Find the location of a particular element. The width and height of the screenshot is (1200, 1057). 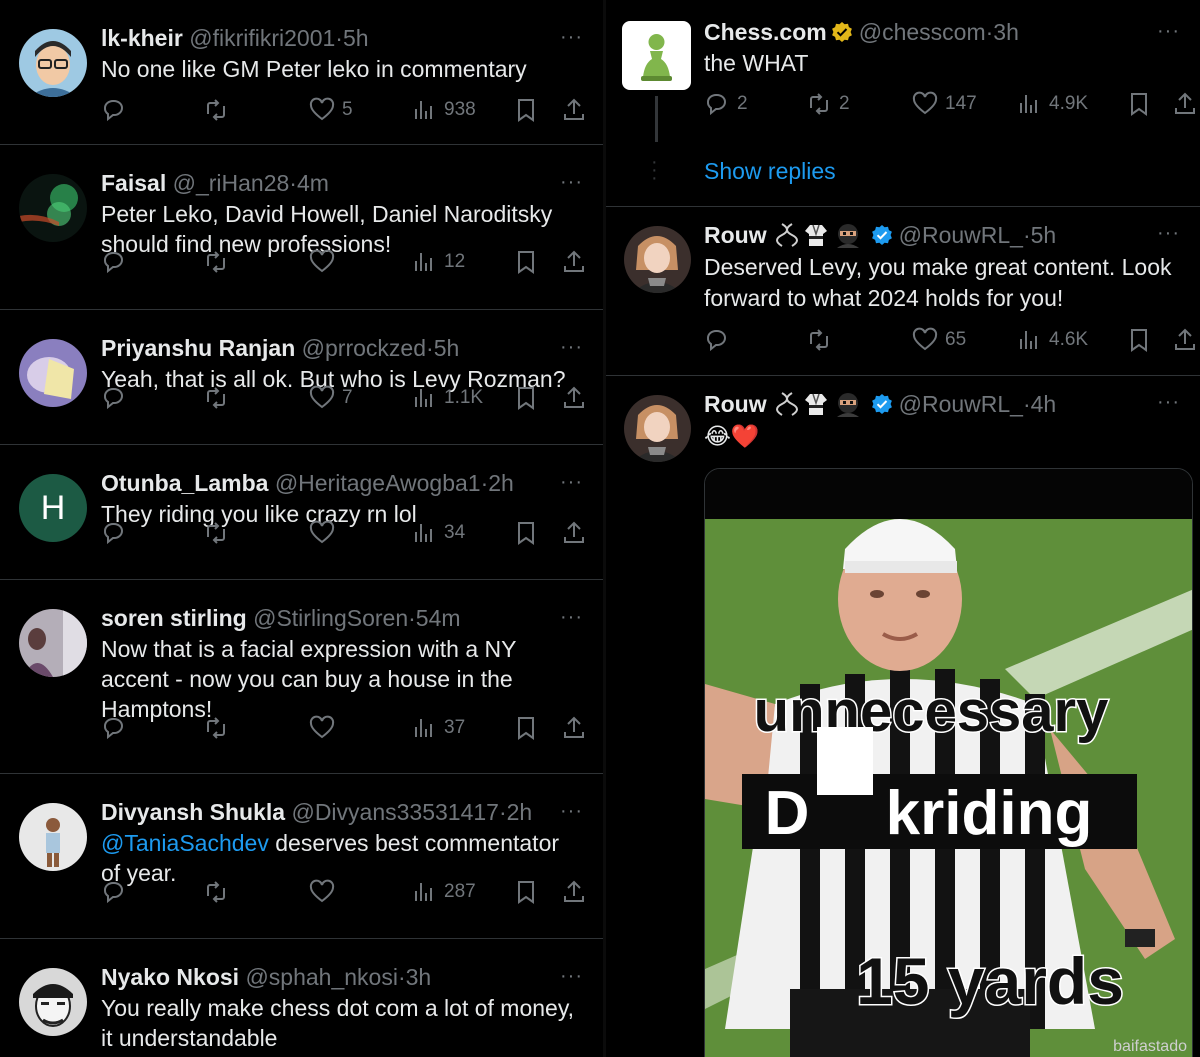

author-handle: @StirlingSoren is located at coordinates (330, 618).